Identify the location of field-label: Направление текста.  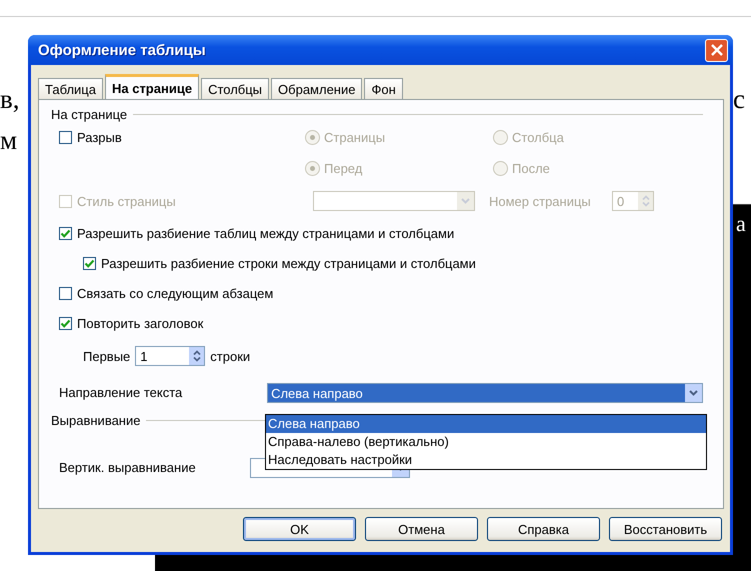
(121, 393).